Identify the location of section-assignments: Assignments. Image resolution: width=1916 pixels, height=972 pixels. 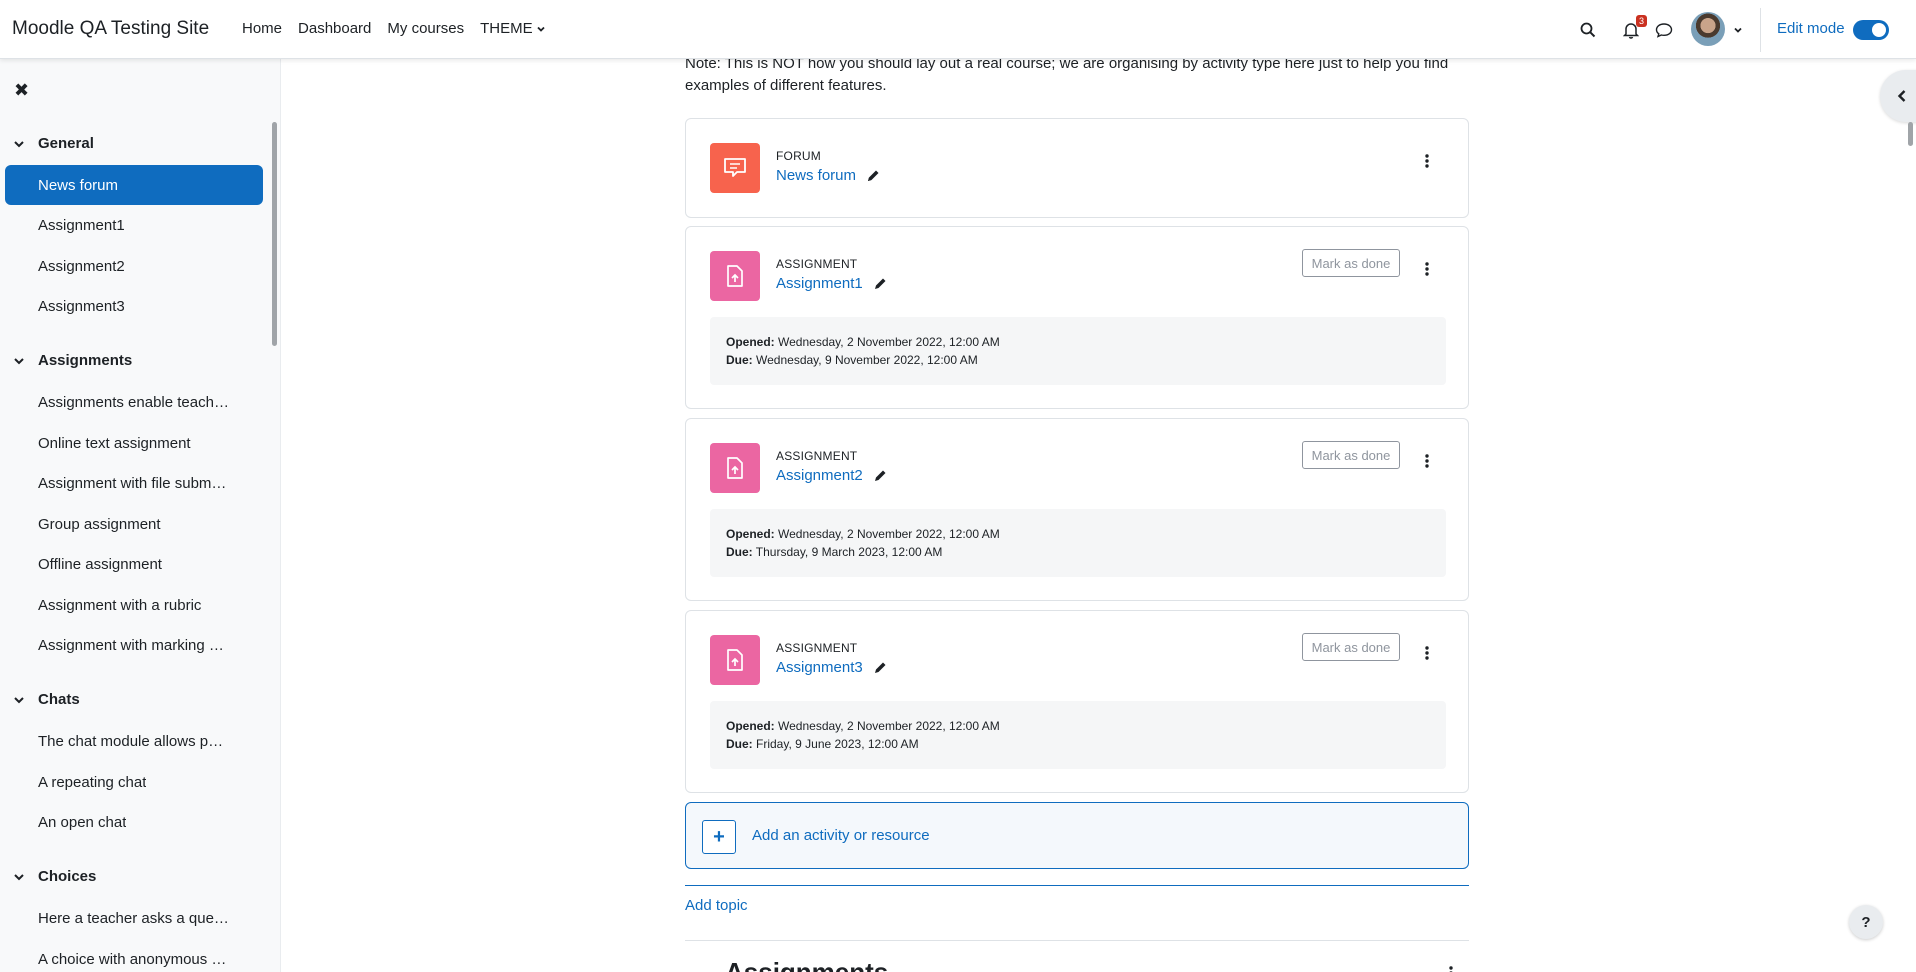
(72, 360).